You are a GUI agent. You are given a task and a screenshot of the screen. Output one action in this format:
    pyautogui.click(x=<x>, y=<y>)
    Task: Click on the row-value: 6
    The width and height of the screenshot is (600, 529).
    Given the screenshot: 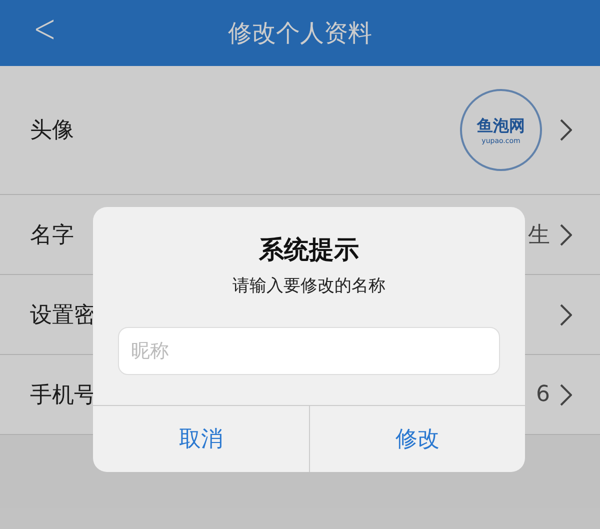 What is the action you would take?
    pyautogui.click(x=543, y=394)
    